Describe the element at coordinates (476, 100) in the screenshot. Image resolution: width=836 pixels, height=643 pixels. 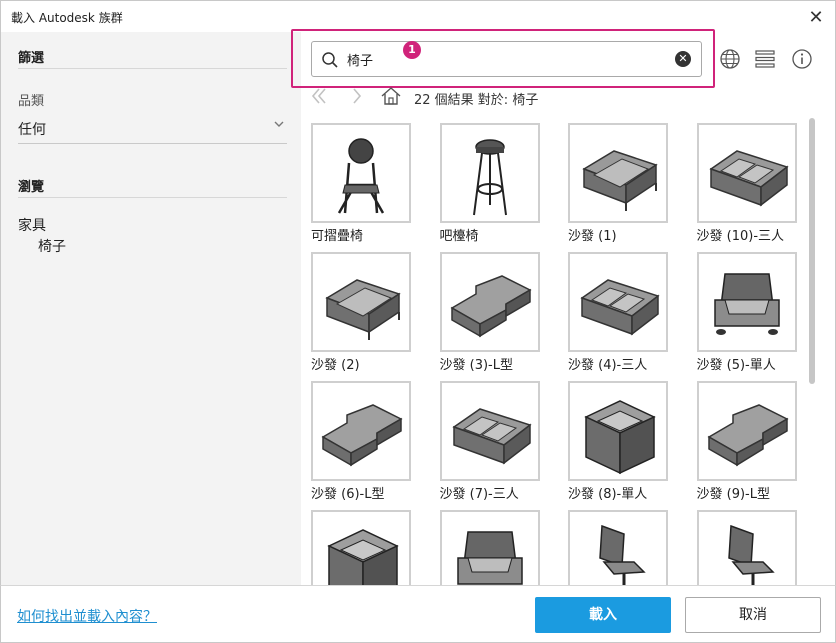
I see `results-summary: 22 個結果 對於: 椅子` at that location.